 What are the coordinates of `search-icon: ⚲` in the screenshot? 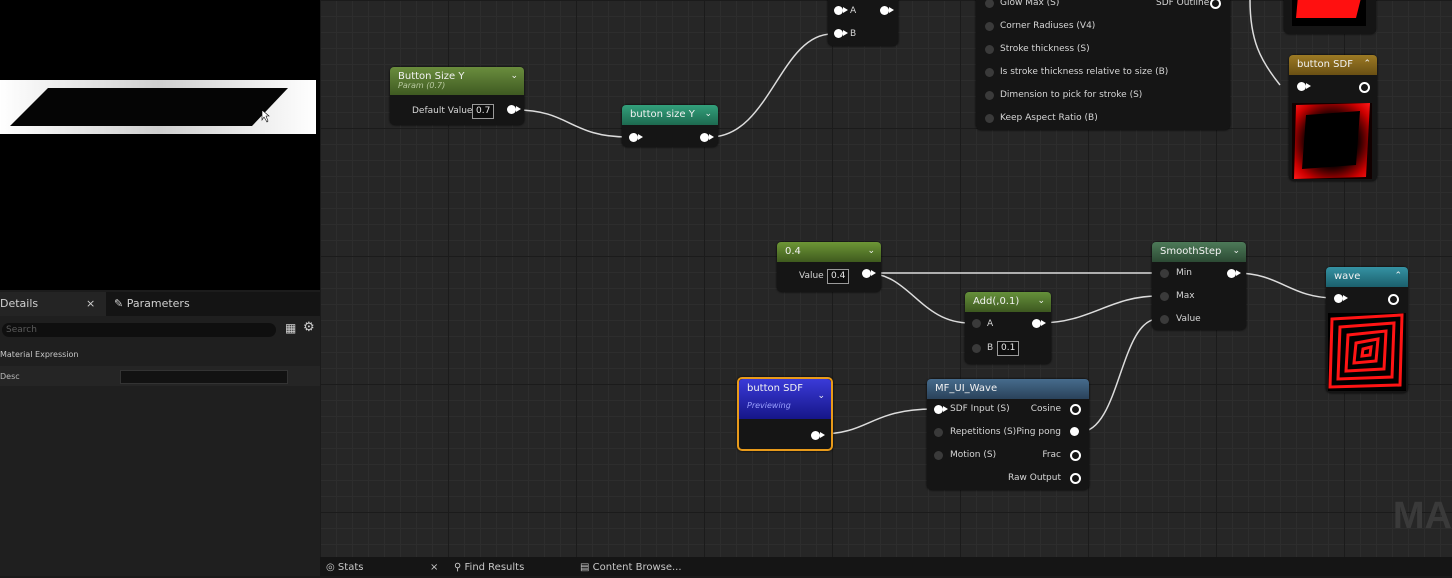 It's located at (458, 567).